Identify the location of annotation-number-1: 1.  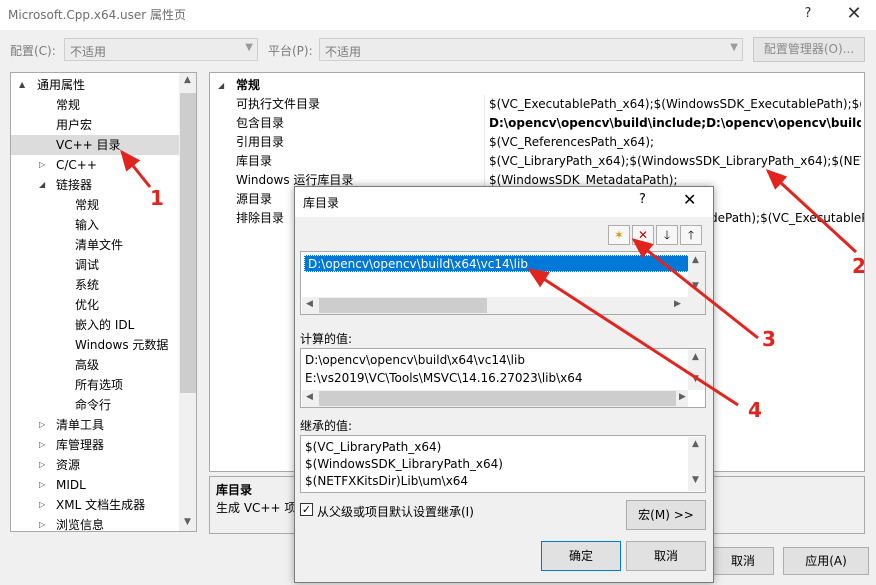
(157, 198).